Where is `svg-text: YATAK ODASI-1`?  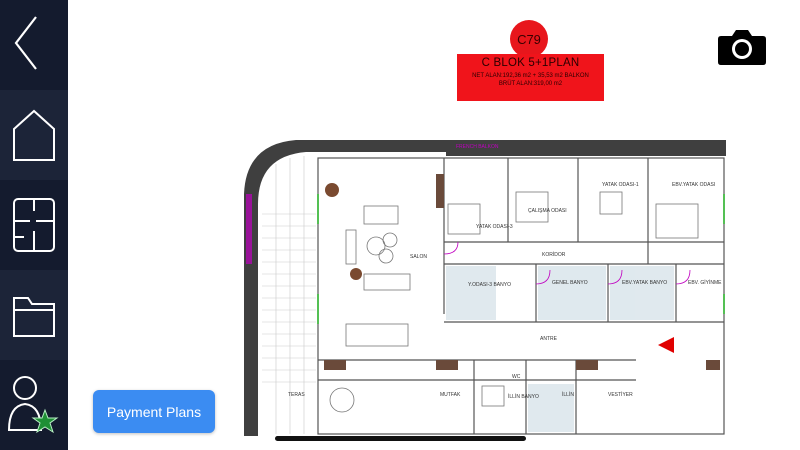
svg-text: YATAK ODASI-1 is located at coordinates (620, 185).